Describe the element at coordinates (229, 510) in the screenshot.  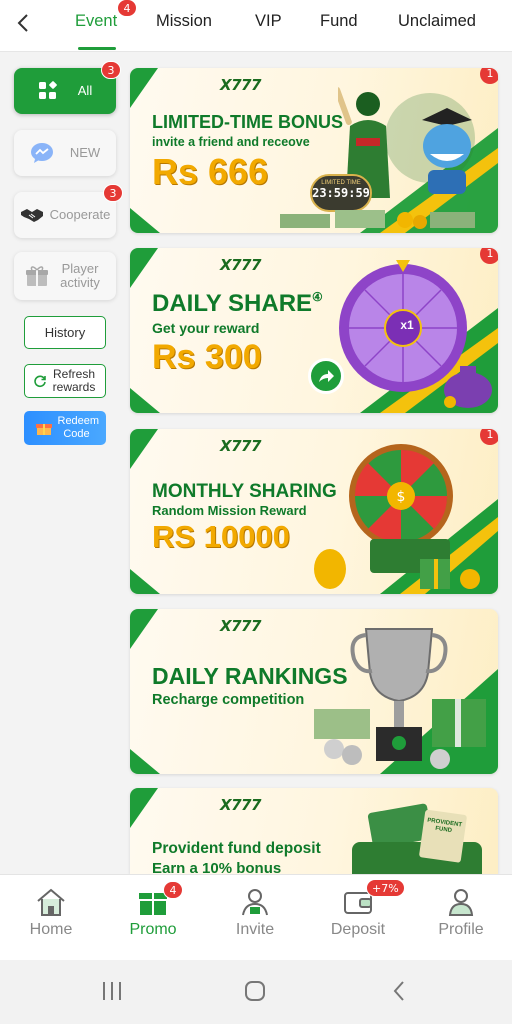
I see `banner-subtitle: Random Mission Reward` at that location.